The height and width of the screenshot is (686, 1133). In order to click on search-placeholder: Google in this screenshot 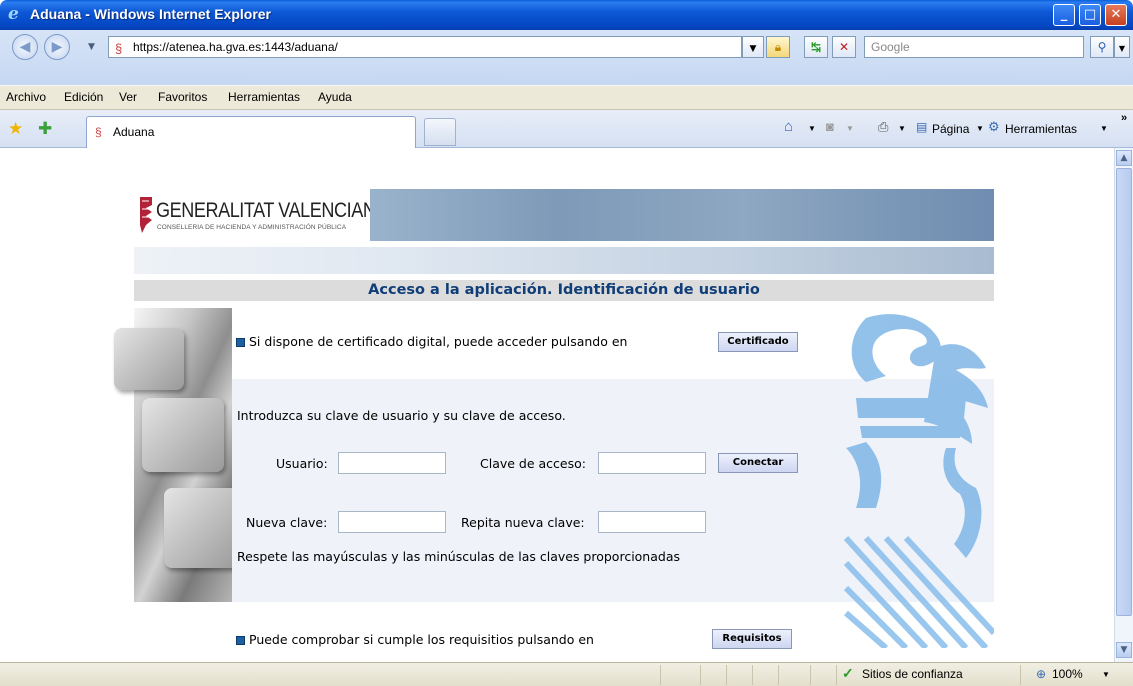, I will do `click(890, 47)`.